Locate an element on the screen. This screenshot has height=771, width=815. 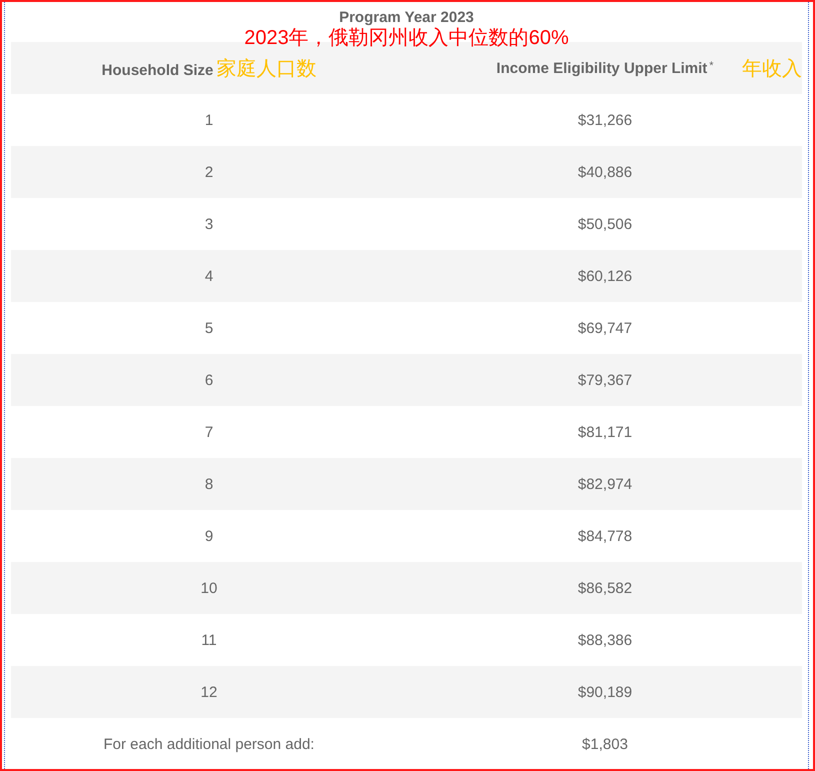
table-cell: 6 is located at coordinates (209, 380).